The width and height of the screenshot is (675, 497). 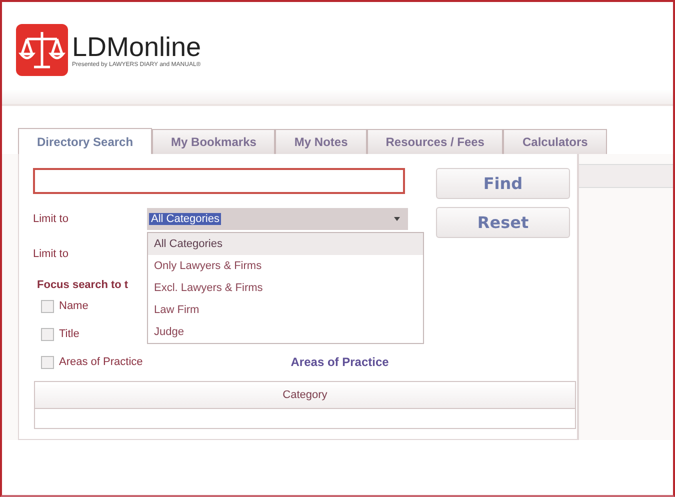 I want to click on logo-title: LDMonline, so click(x=137, y=47).